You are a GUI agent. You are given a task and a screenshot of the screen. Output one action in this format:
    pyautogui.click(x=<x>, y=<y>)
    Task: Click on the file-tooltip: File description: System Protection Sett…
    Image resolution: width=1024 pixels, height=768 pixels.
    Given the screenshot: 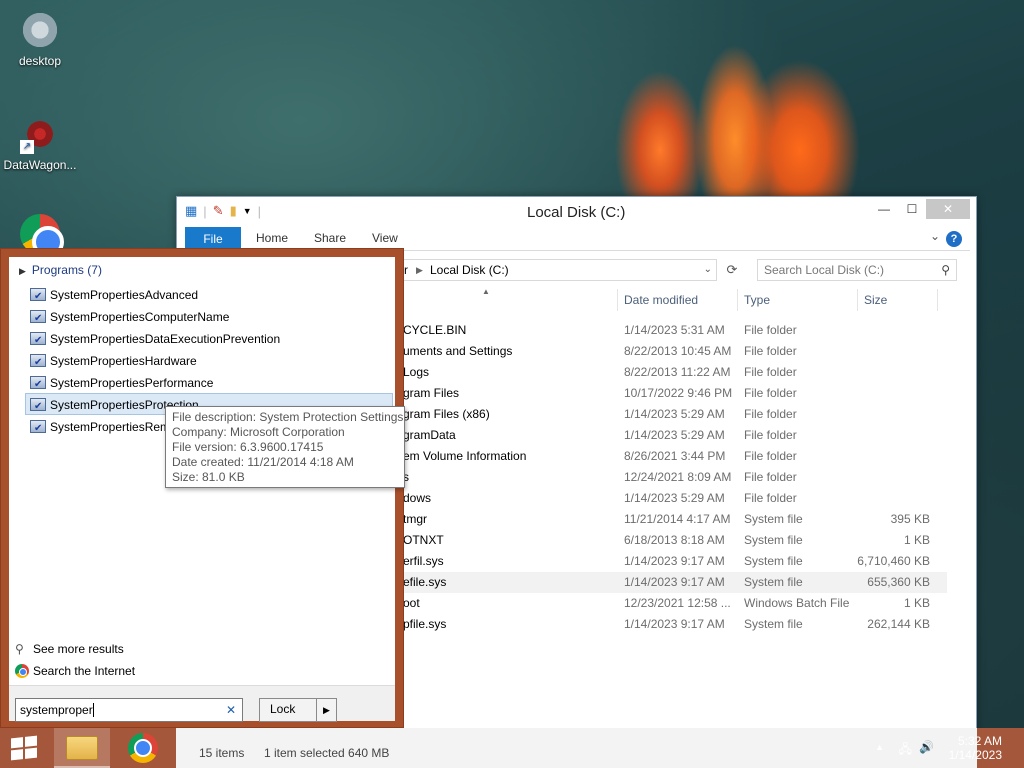 What is the action you would take?
    pyautogui.click(x=285, y=447)
    